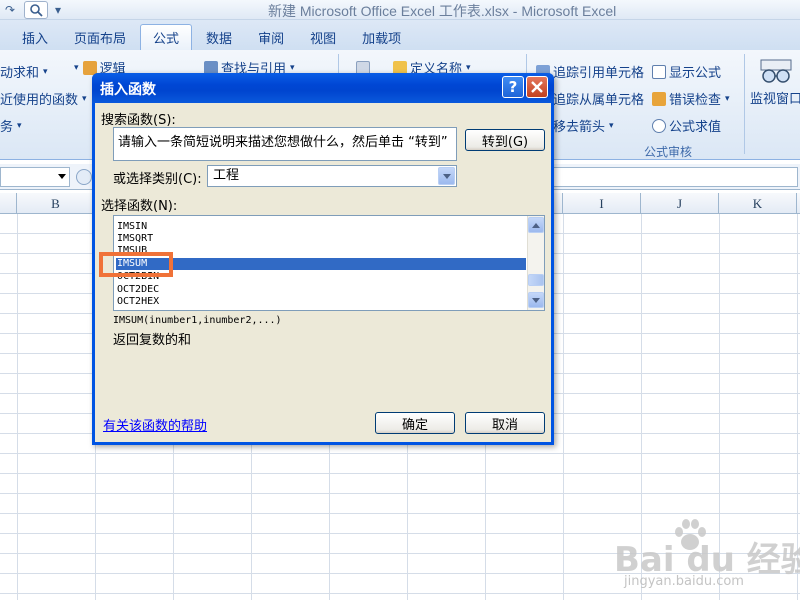 This screenshot has height=600, width=800. I want to click on qat-dropdown-icon: ▾, so click(58, 10).